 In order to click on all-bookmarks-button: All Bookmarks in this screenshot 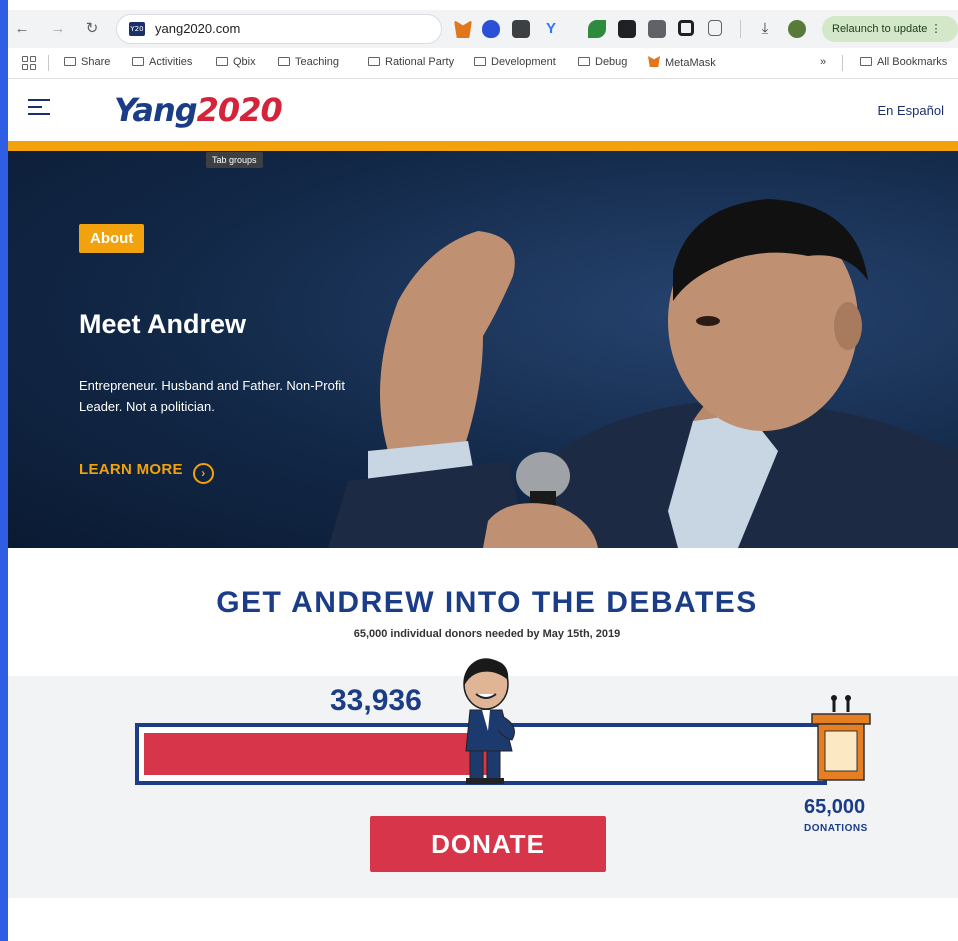, I will do `click(903, 62)`.